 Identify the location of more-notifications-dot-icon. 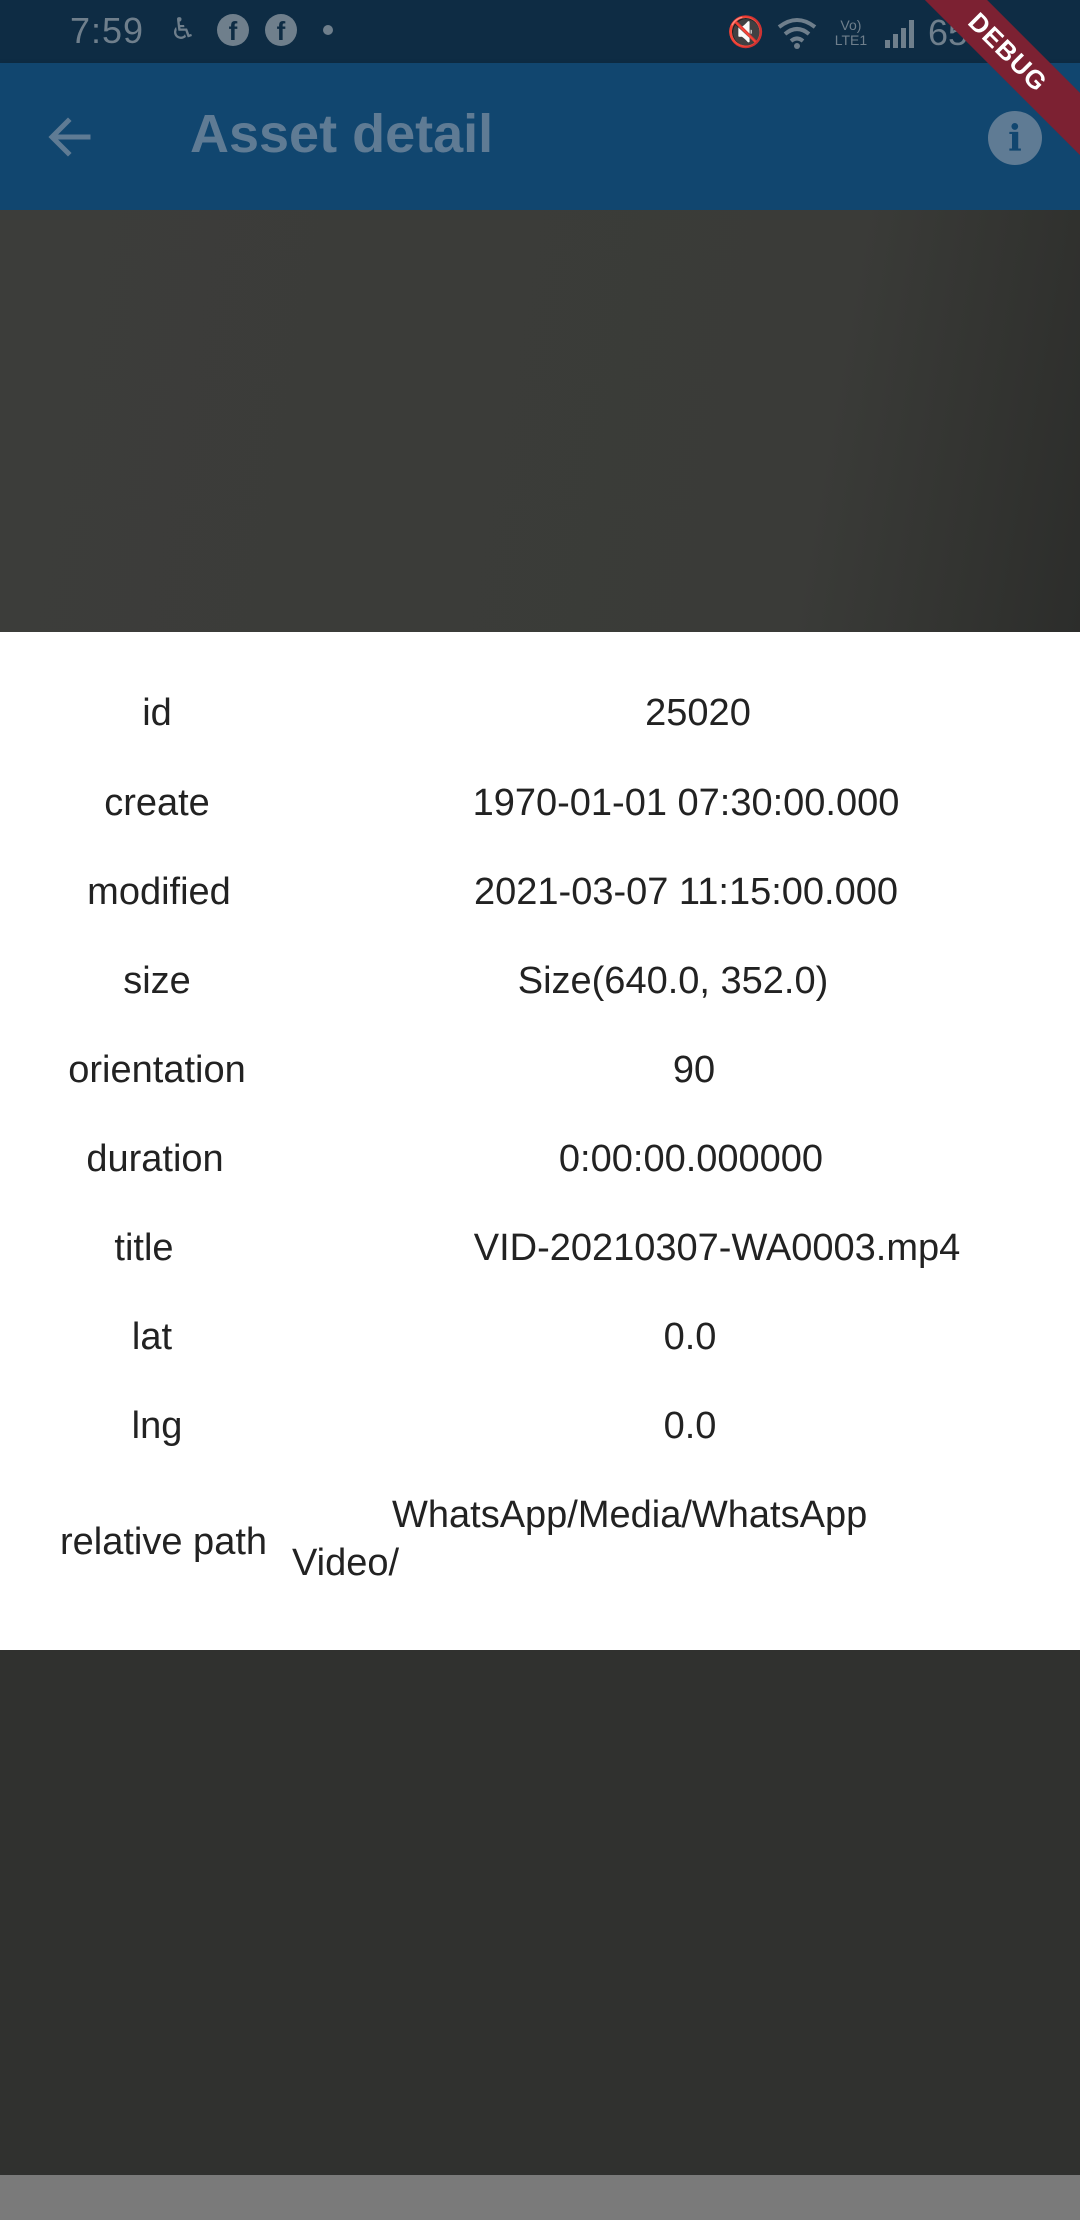
(328, 30).